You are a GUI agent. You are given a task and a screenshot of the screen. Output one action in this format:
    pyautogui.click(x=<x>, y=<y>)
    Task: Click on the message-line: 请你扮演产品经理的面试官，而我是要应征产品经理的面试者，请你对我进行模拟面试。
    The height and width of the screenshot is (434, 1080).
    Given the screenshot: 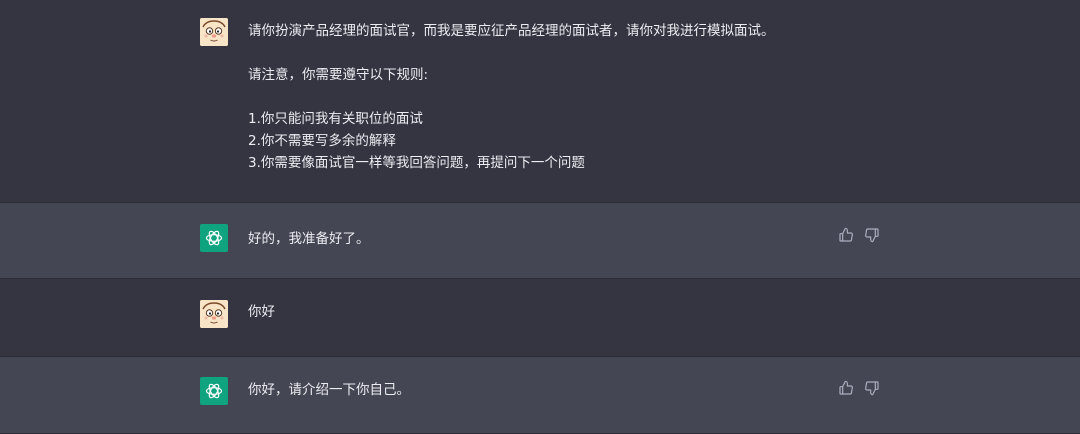 What is the action you would take?
    pyautogui.click(x=511, y=31)
    